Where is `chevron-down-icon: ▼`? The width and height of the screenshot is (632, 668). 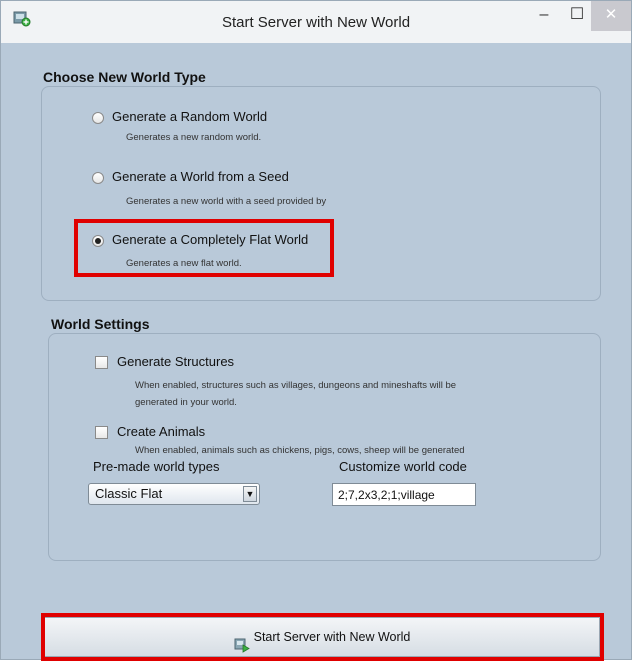
chevron-down-icon: ▼ is located at coordinates (250, 494).